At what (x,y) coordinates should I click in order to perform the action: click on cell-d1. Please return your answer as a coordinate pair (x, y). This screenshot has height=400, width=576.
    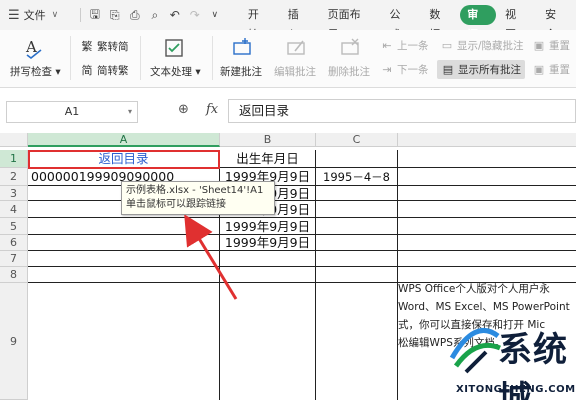
    Looking at the image, I should click on (487, 159).